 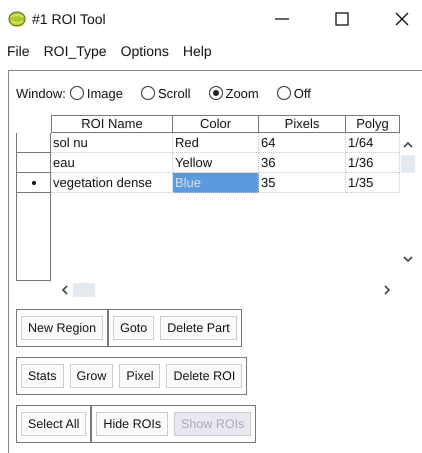 What do you see at coordinates (216, 124) in the screenshot?
I see `column-header: Color` at bounding box center [216, 124].